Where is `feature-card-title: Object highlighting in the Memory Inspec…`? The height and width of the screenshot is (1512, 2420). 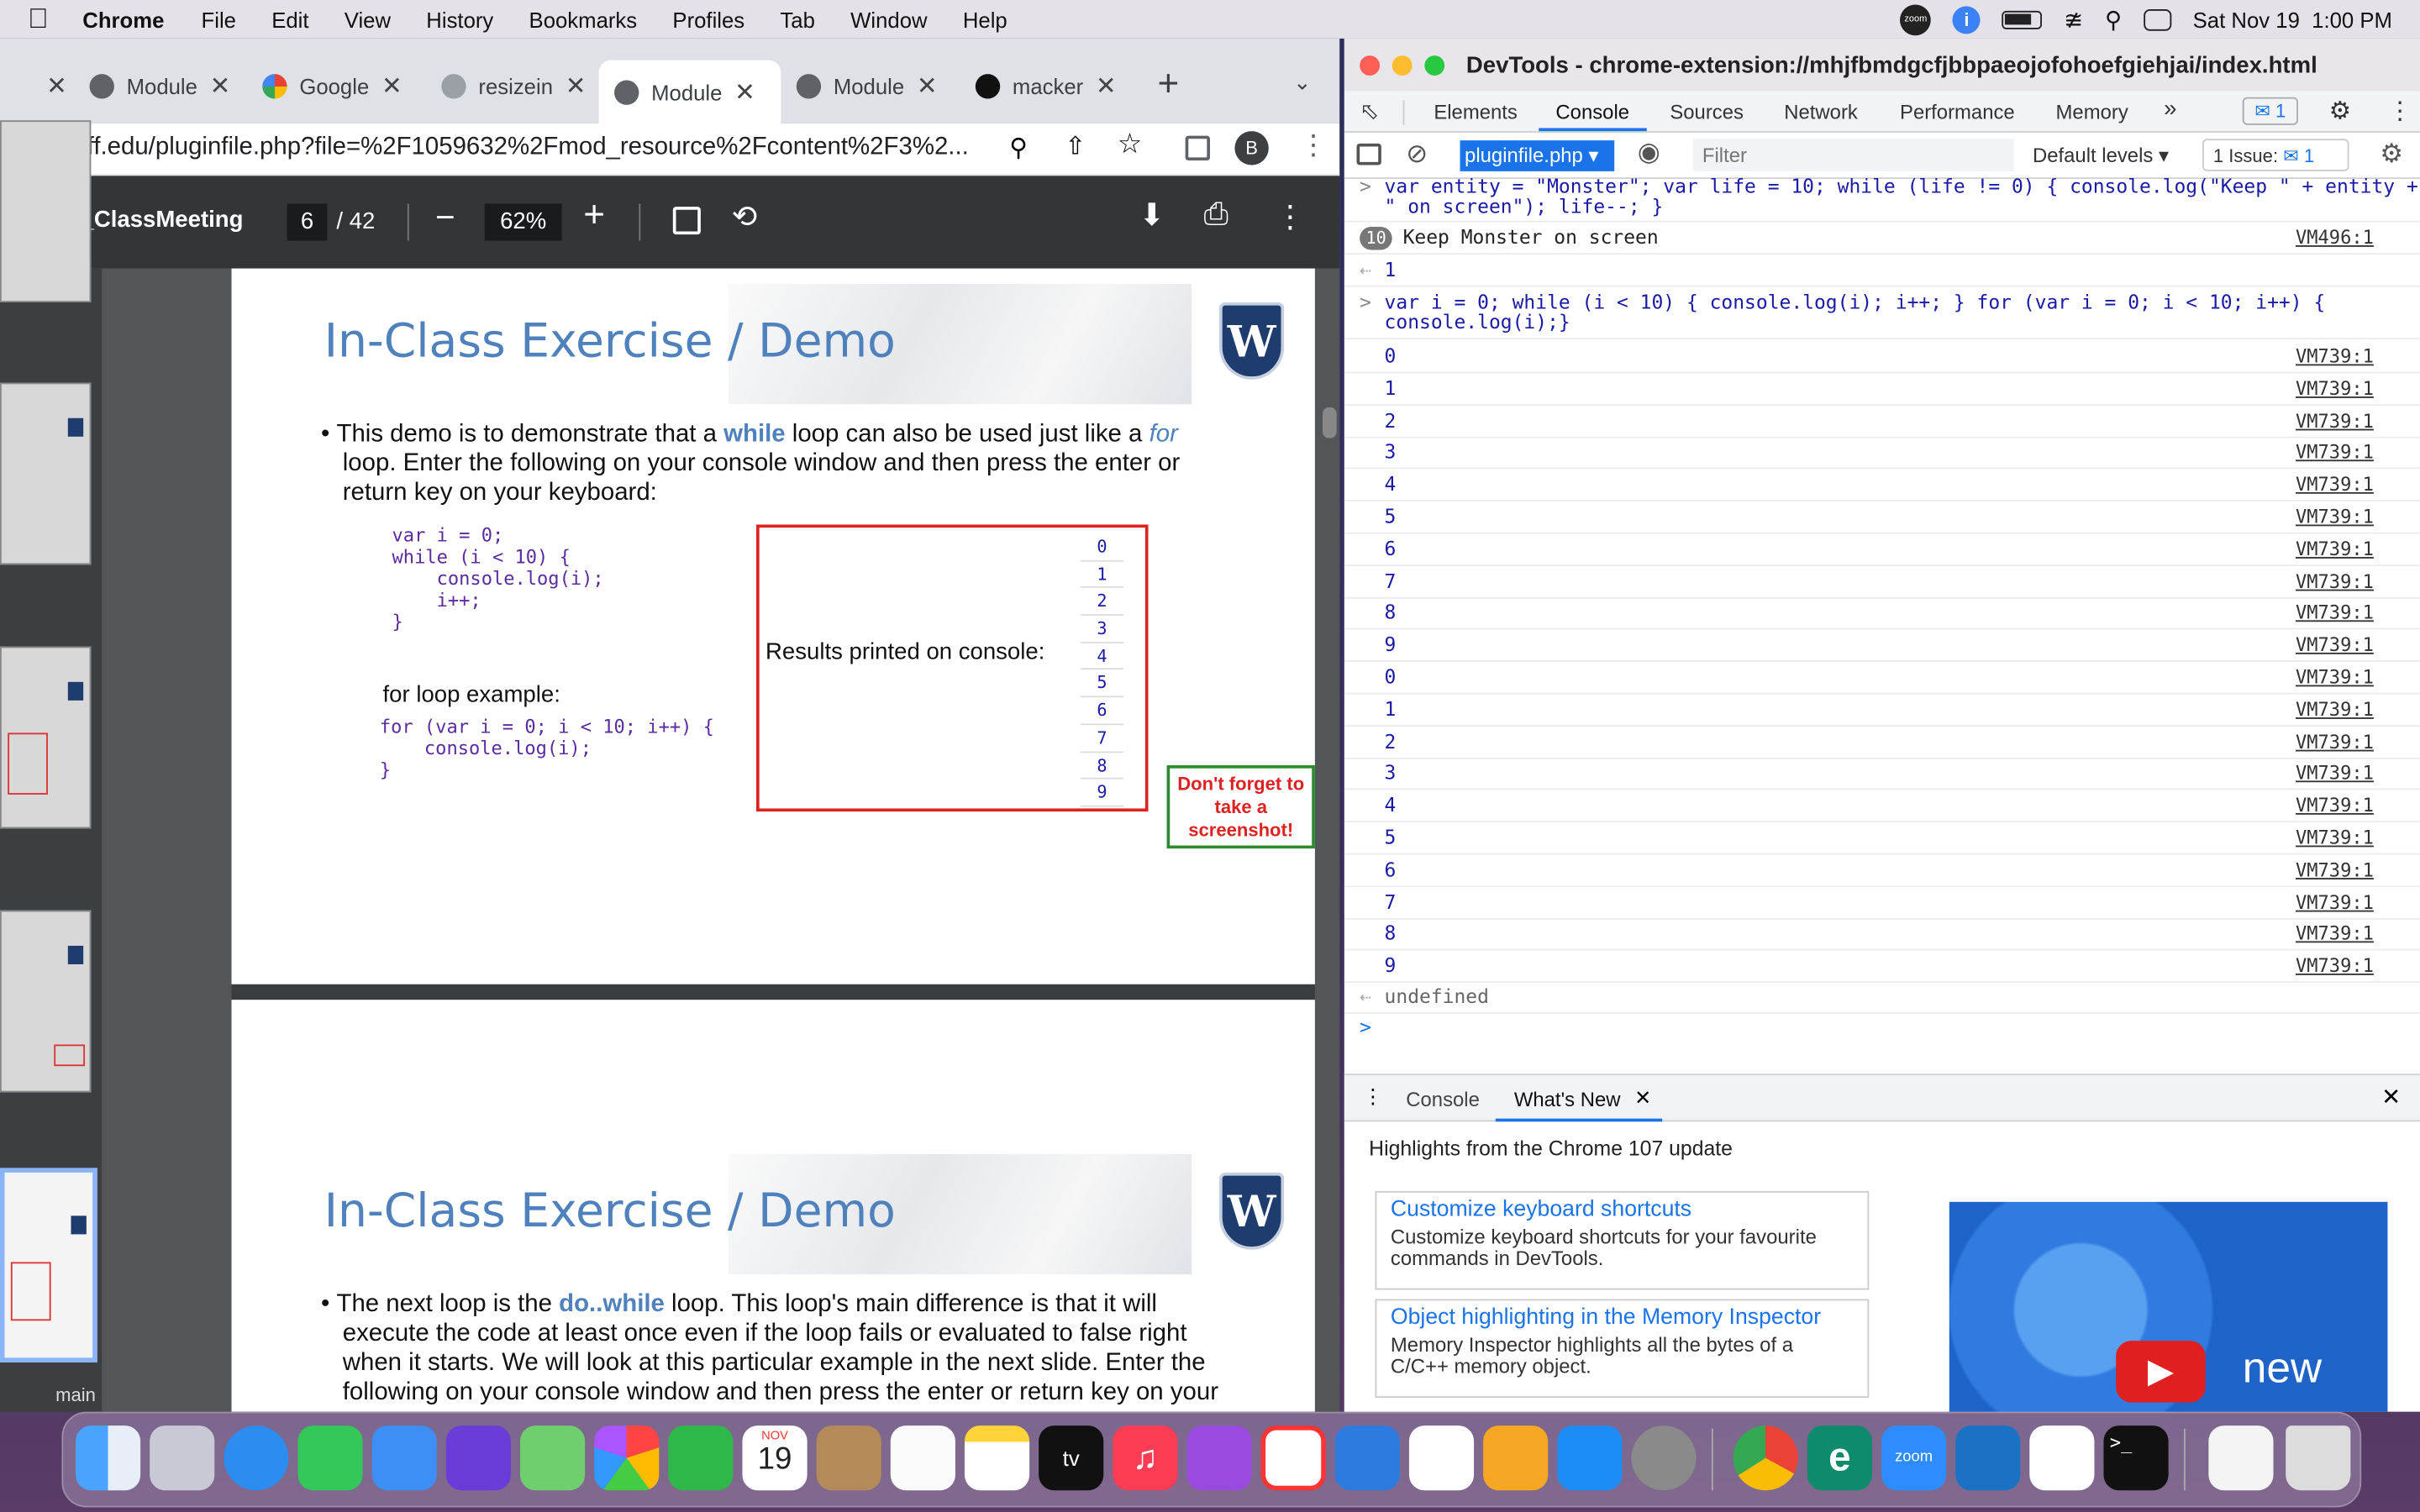 feature-card-title: Object highlighting in the Memory Inspec… is located at coordinates (1622, 1317).